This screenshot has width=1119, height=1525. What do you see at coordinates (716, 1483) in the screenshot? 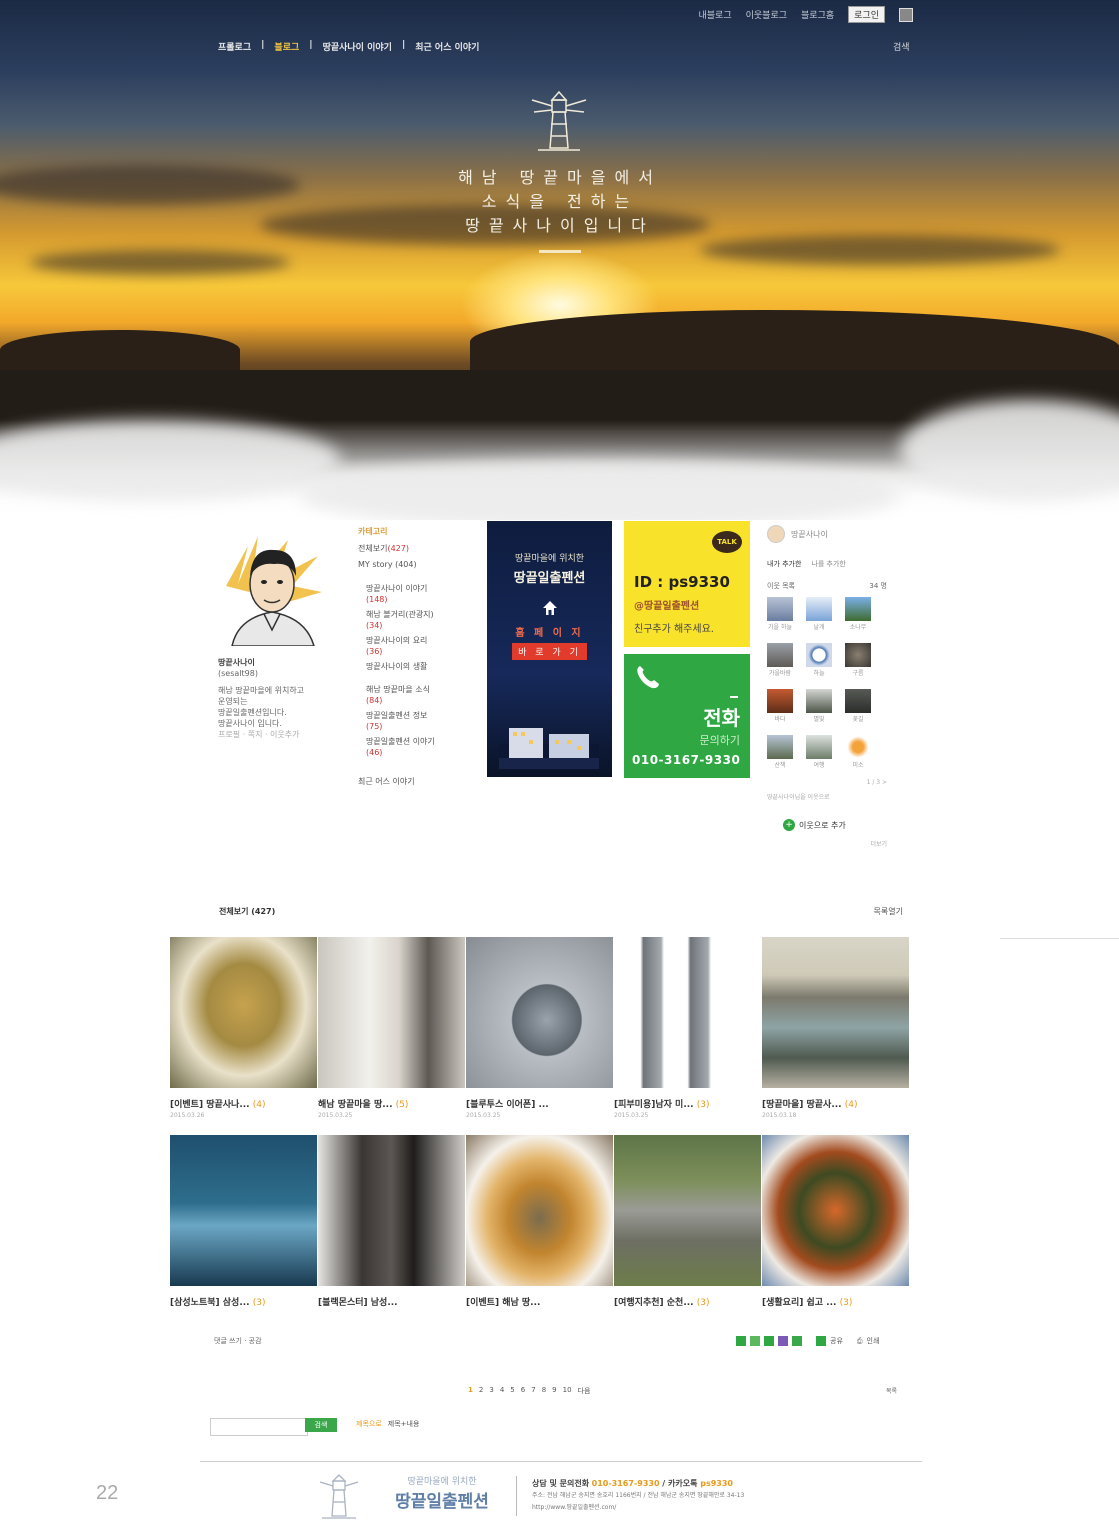
I see `footer-kakao: ps9330` at bounding box center [716, 1483].